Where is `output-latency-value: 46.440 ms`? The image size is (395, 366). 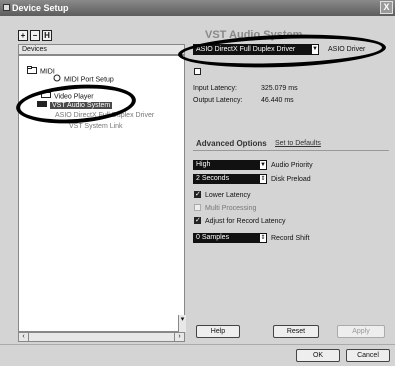 output-latency-value: 46.440 ms is located at coordinates (277, 100).